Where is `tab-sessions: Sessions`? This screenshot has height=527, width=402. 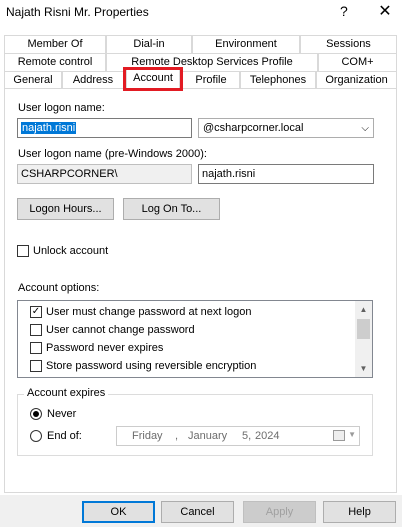 tab-sessions: Sessions is located at coordinates (348, 44).